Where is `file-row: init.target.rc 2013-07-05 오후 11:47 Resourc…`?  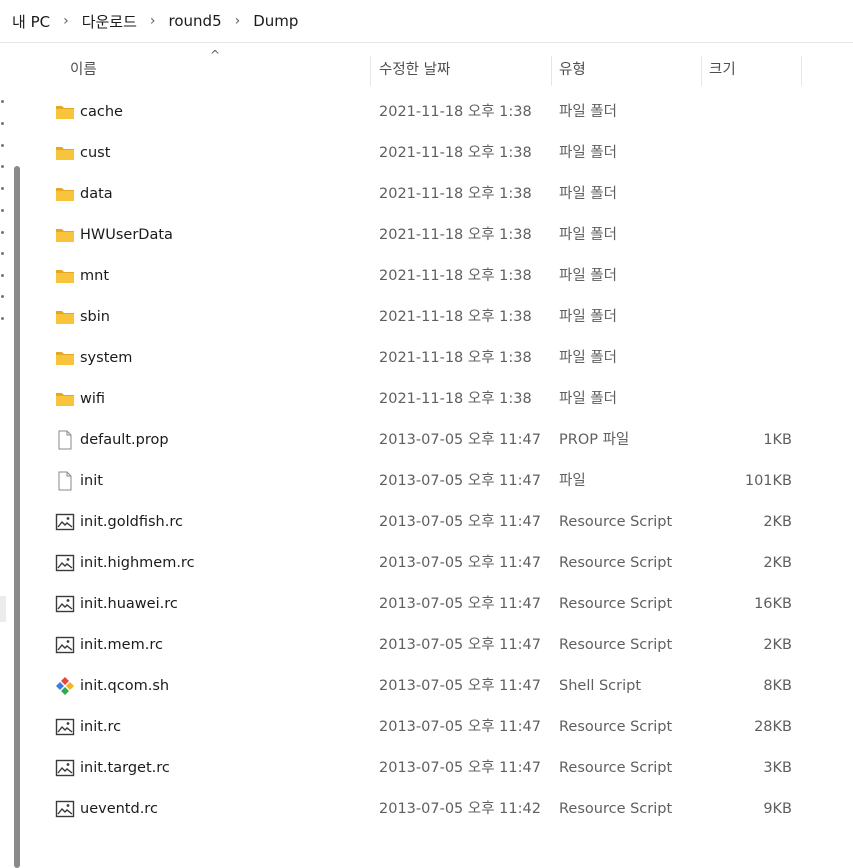 file-row: init.target.rc 2013-07-05 오후 11:47 Resourc… is located at coordinates (428, 768).